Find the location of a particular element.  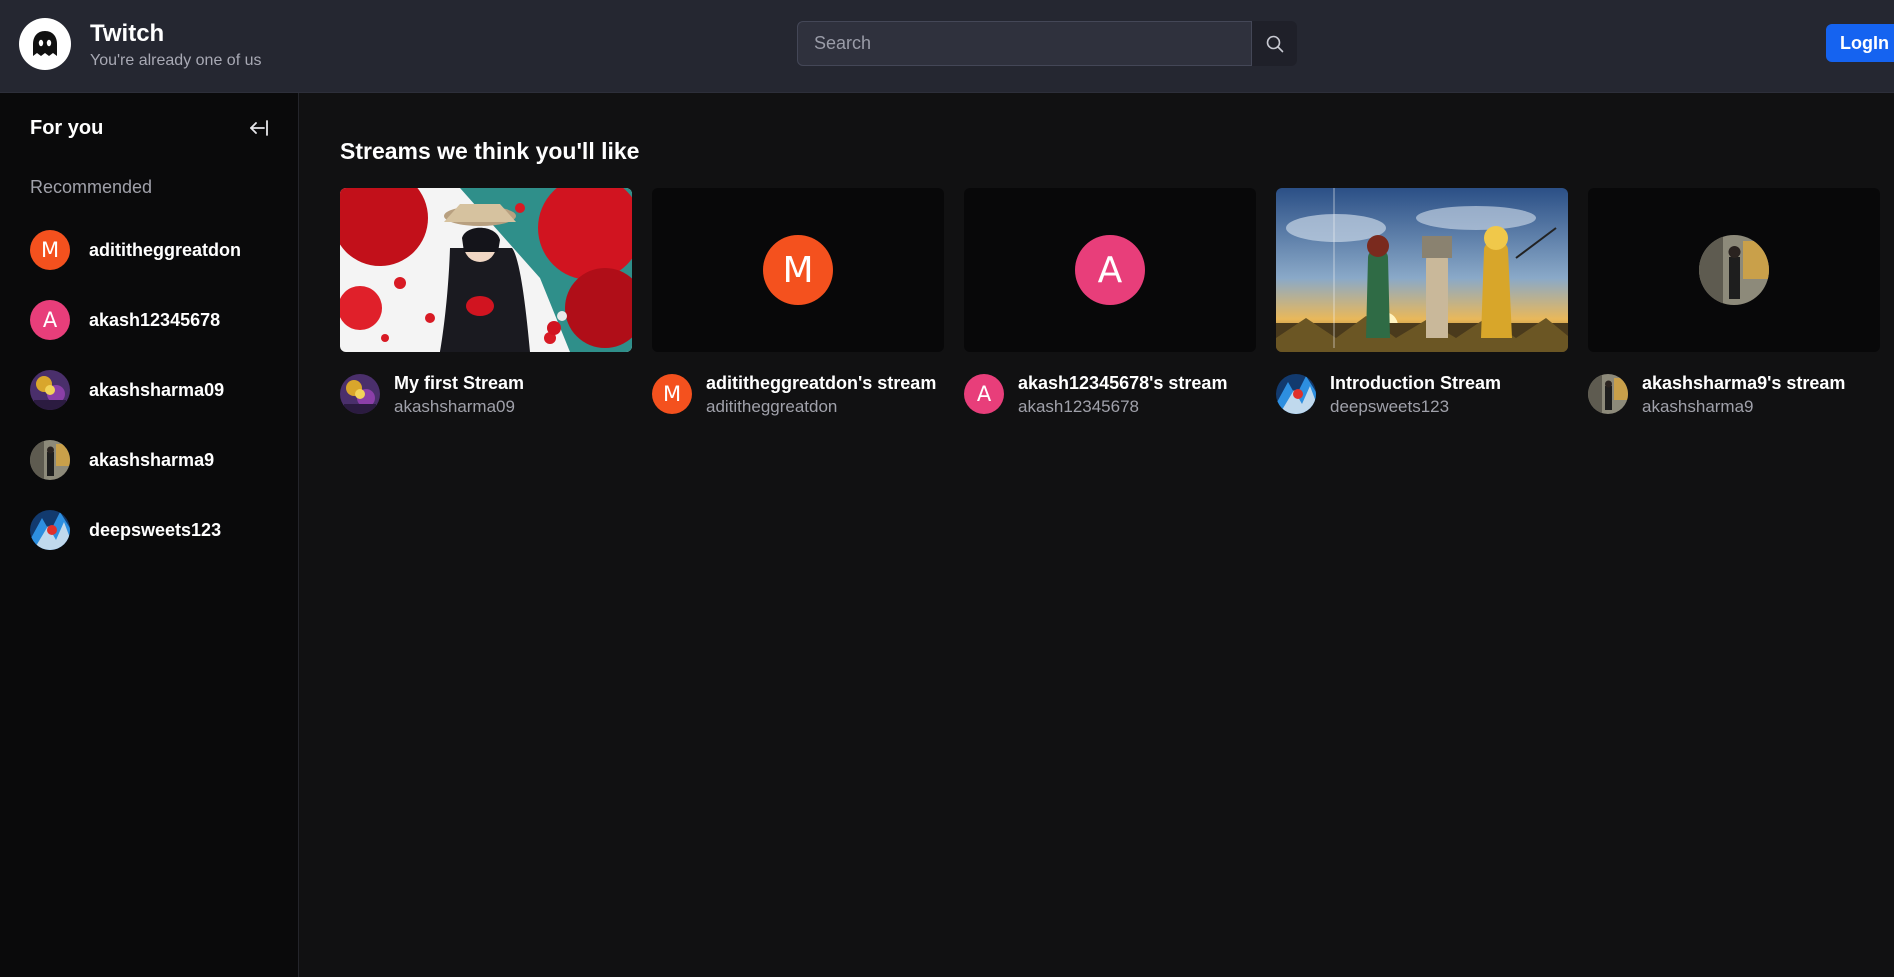

stream-card: akashsharma9's stream akashsharma9 is located at coordinates (1734, 308).